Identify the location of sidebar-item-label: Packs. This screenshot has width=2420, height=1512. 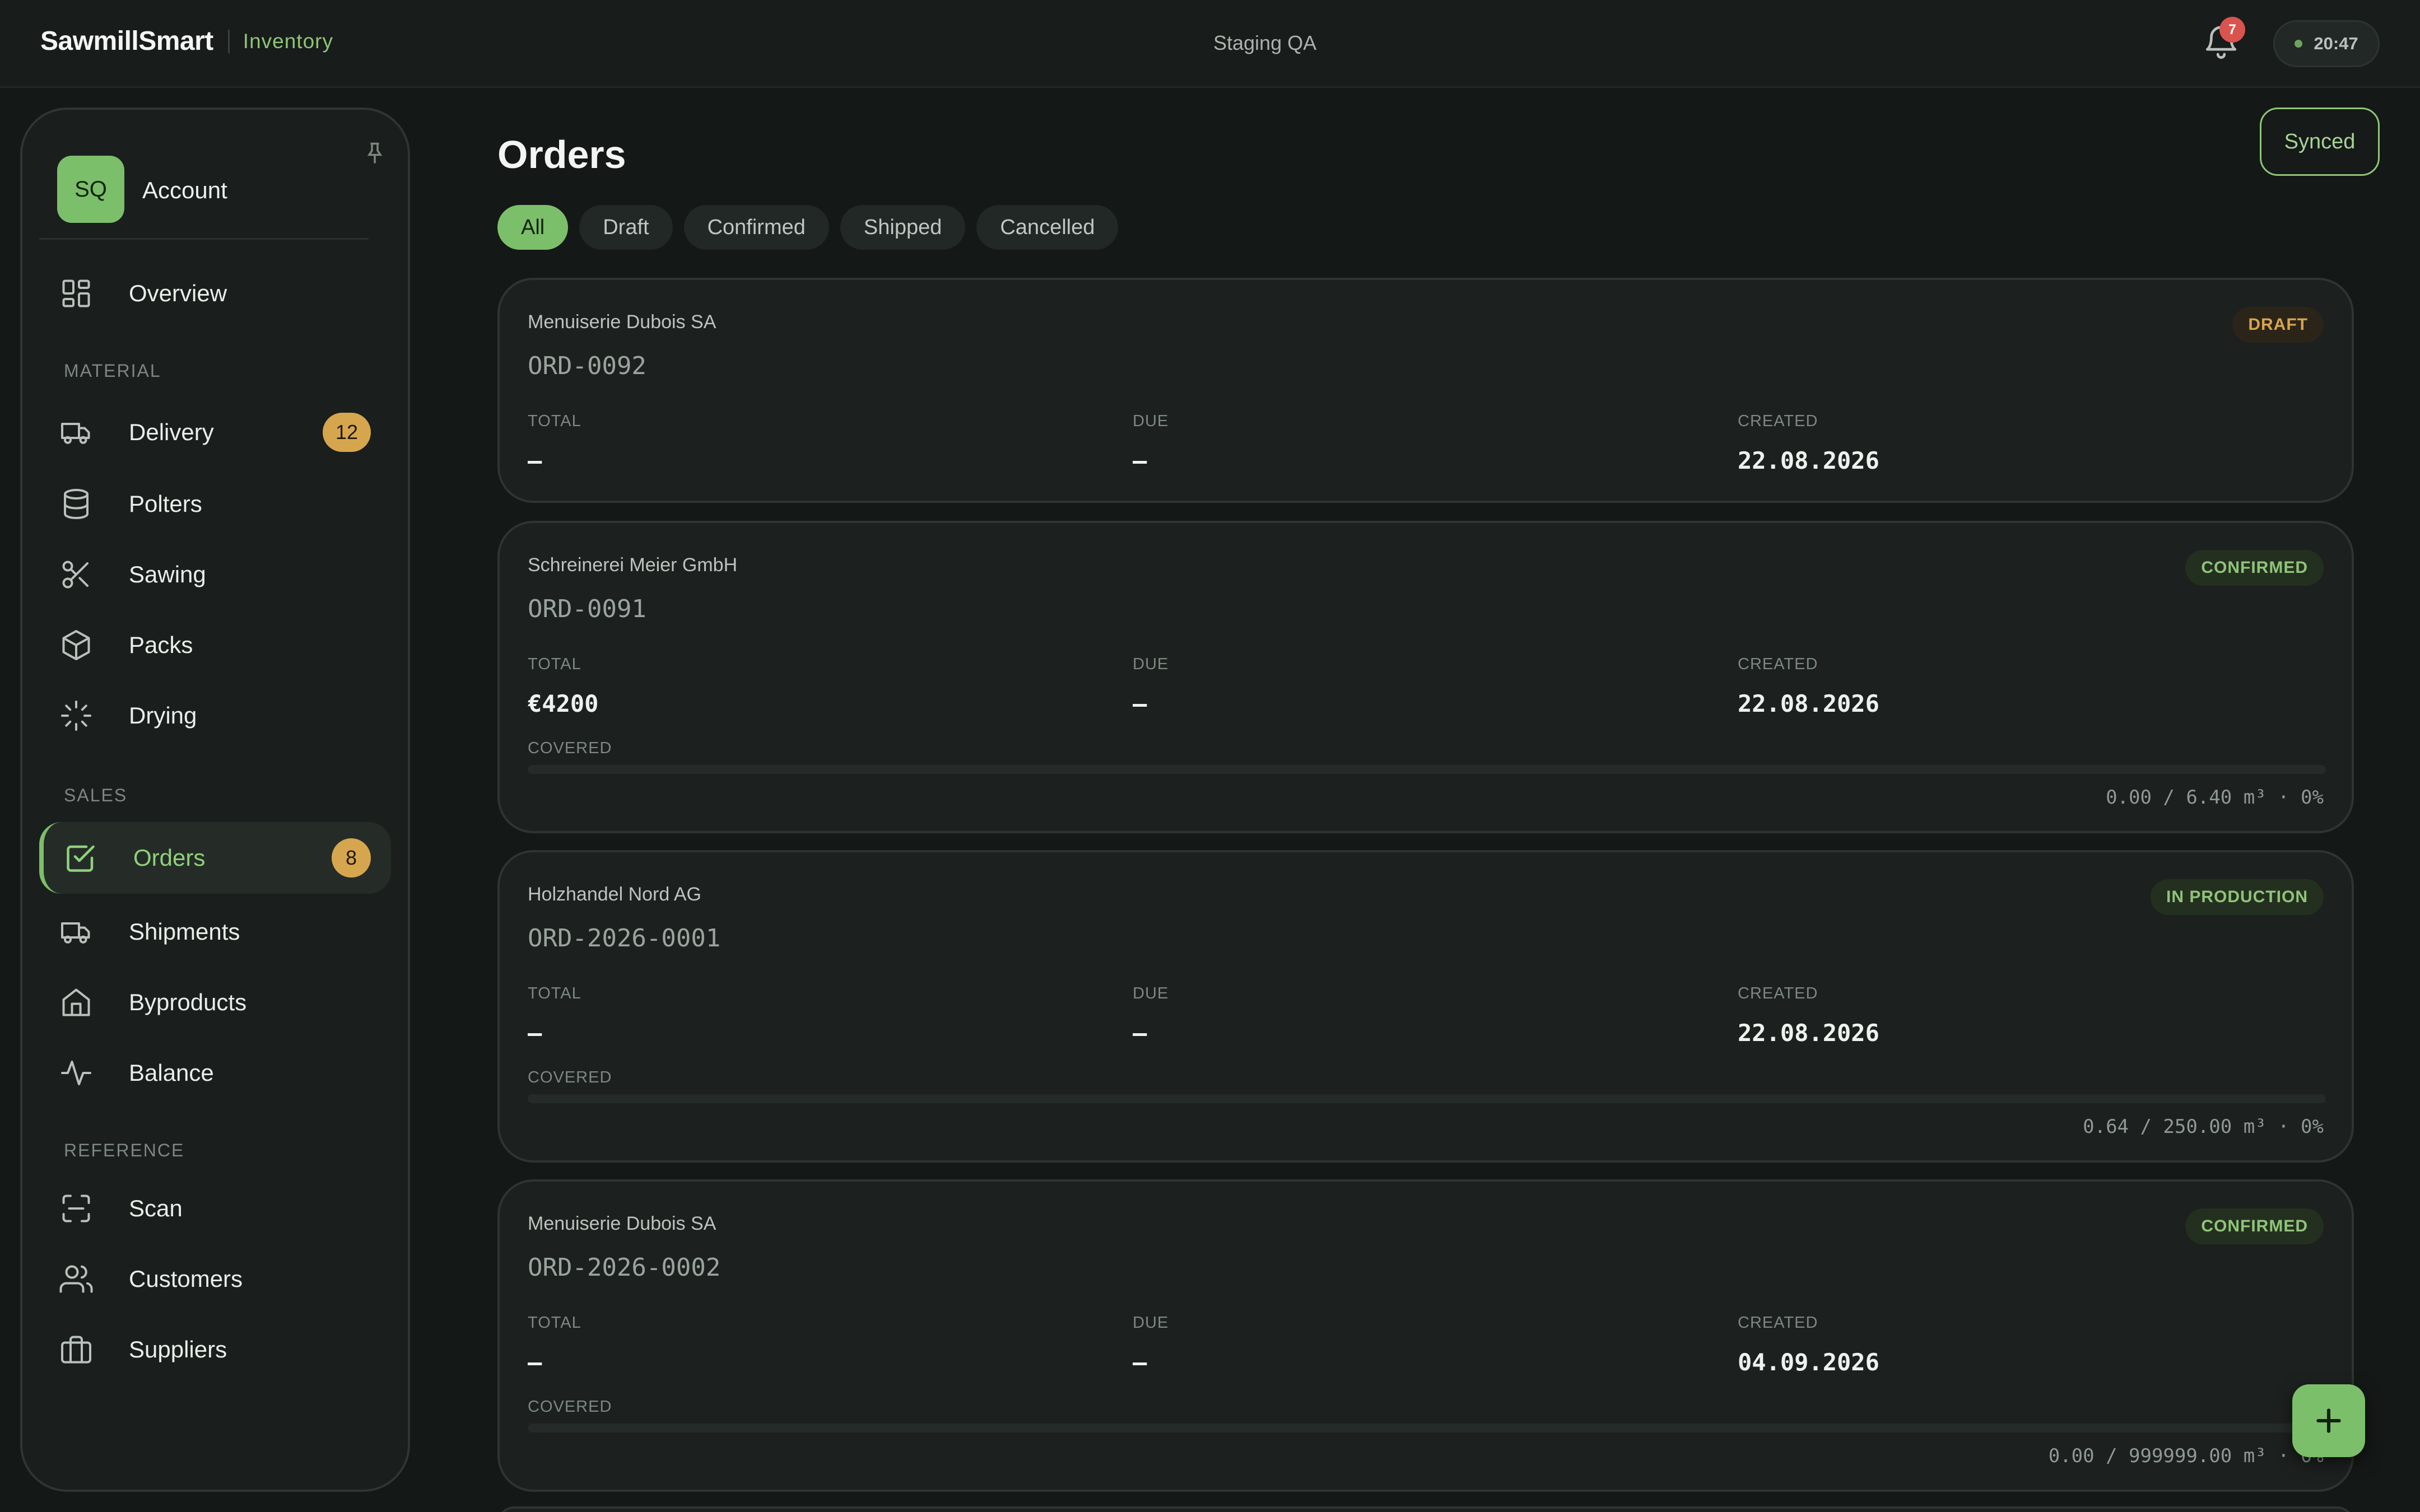
(161, 645).